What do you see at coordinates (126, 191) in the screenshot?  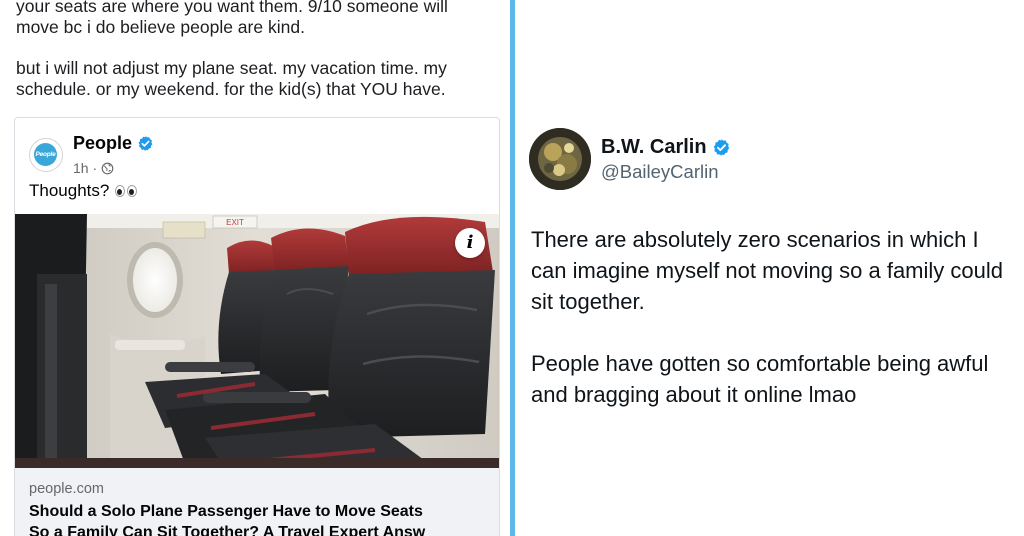 I see `eyes-emoji-icon` at bounding box center [126, 191].